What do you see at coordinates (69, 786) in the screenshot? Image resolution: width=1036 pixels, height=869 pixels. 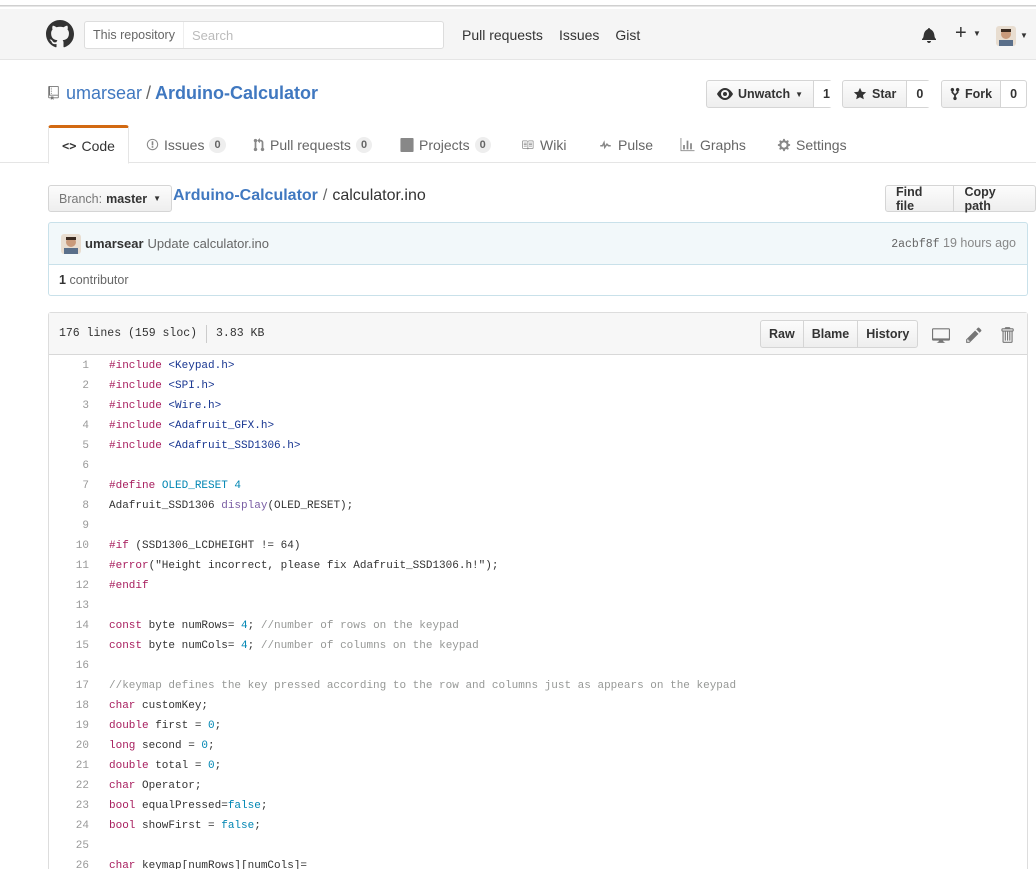 I see `line-number: 22` at bounding box center [69, 786].